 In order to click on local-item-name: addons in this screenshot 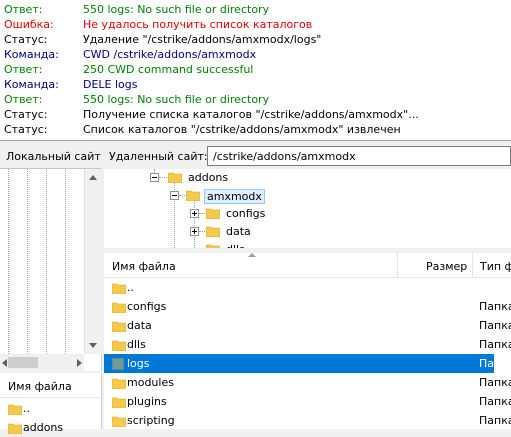, I will do `click(43, 427)`.